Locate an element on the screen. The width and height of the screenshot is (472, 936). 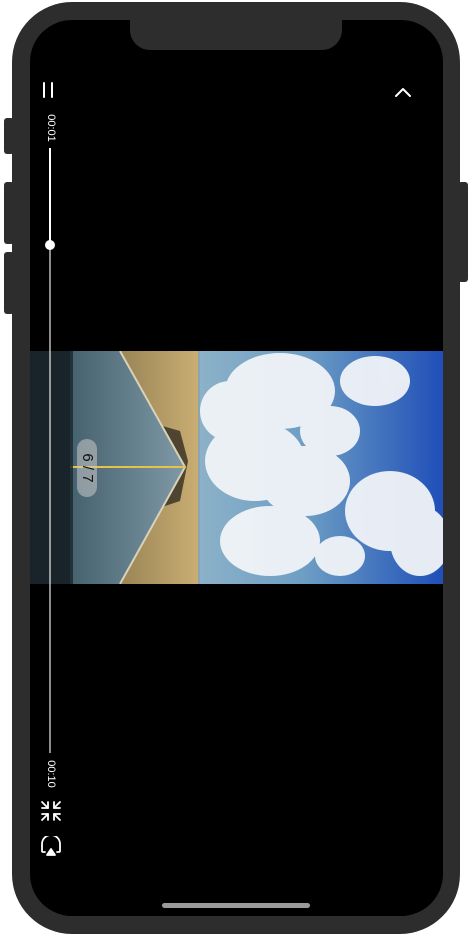
mute-switch is located at coordinates (9, 136).